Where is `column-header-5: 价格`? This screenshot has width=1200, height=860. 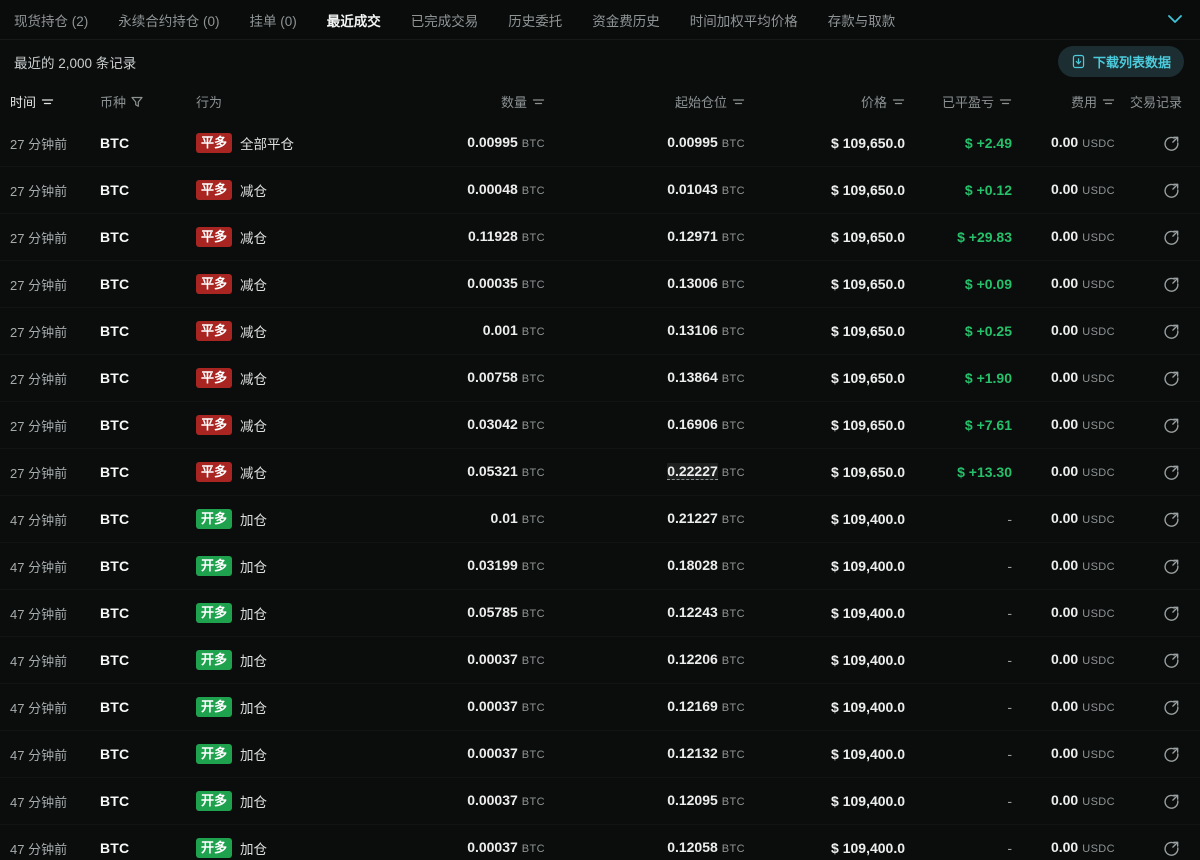 column-header-5: 价格 is located at coordinates (825, 101).